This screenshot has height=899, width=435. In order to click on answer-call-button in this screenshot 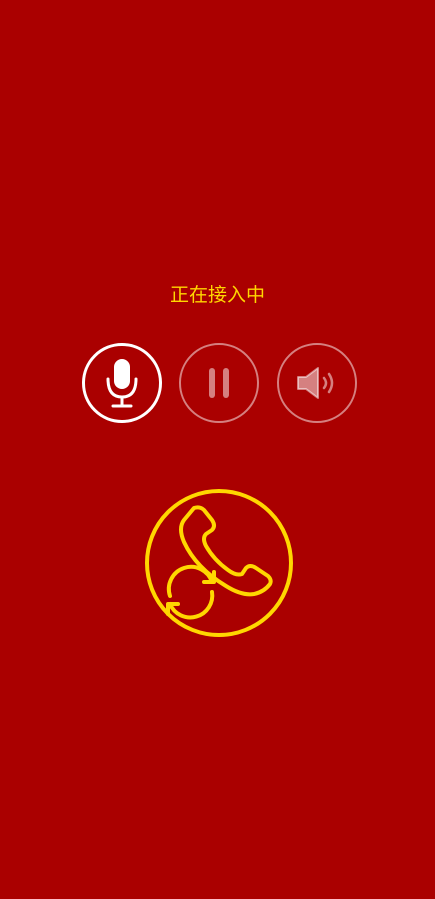, I will do `click(219, 563)`.